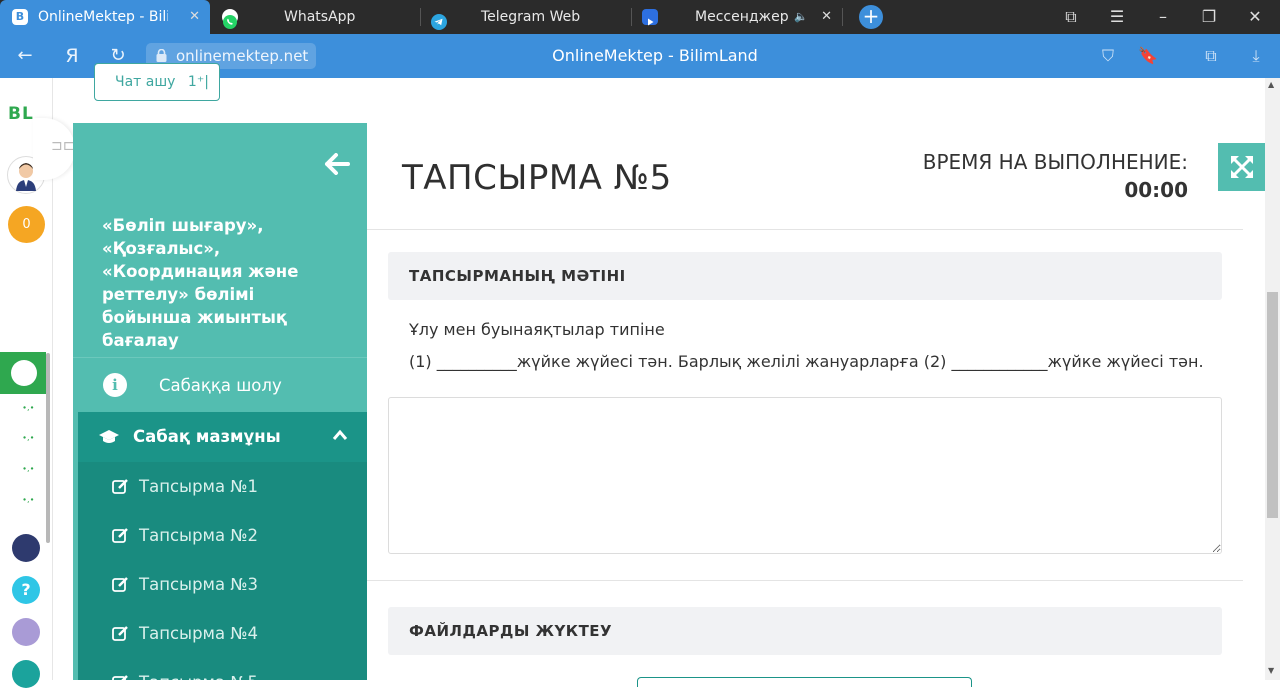  I want to click on download-icon: ⤓, so click(1256, 56).